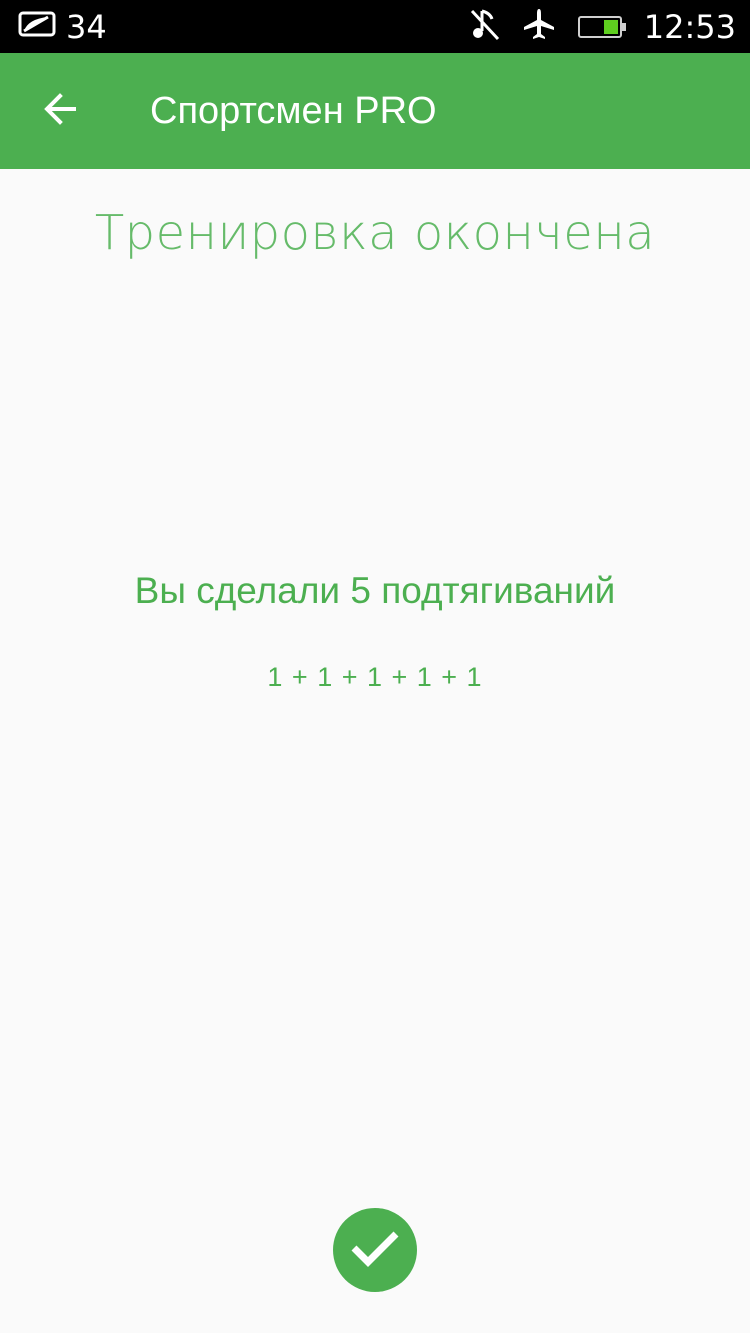 Image resolution: width=750 pixels, height=1333 pixels. I want to click on battery-icon, so click(601, 26).